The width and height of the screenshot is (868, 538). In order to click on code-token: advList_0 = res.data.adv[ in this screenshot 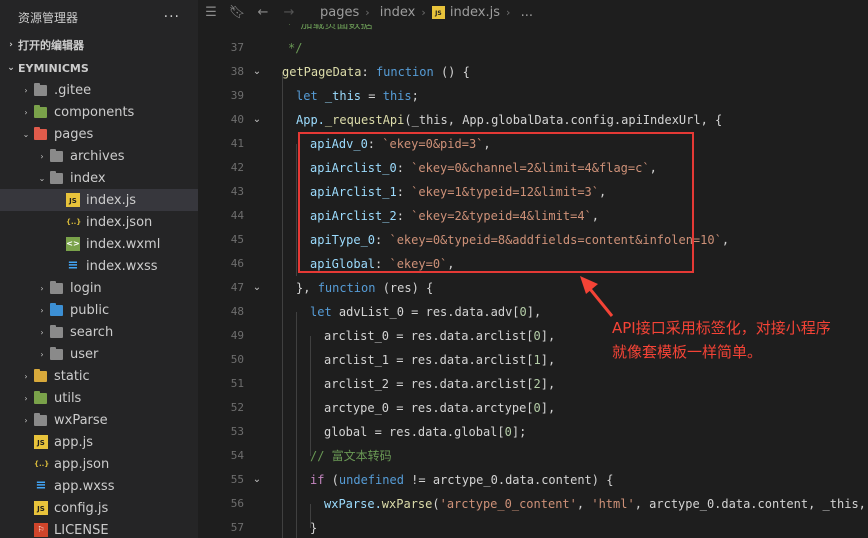, I will do `click(425, 312)`.